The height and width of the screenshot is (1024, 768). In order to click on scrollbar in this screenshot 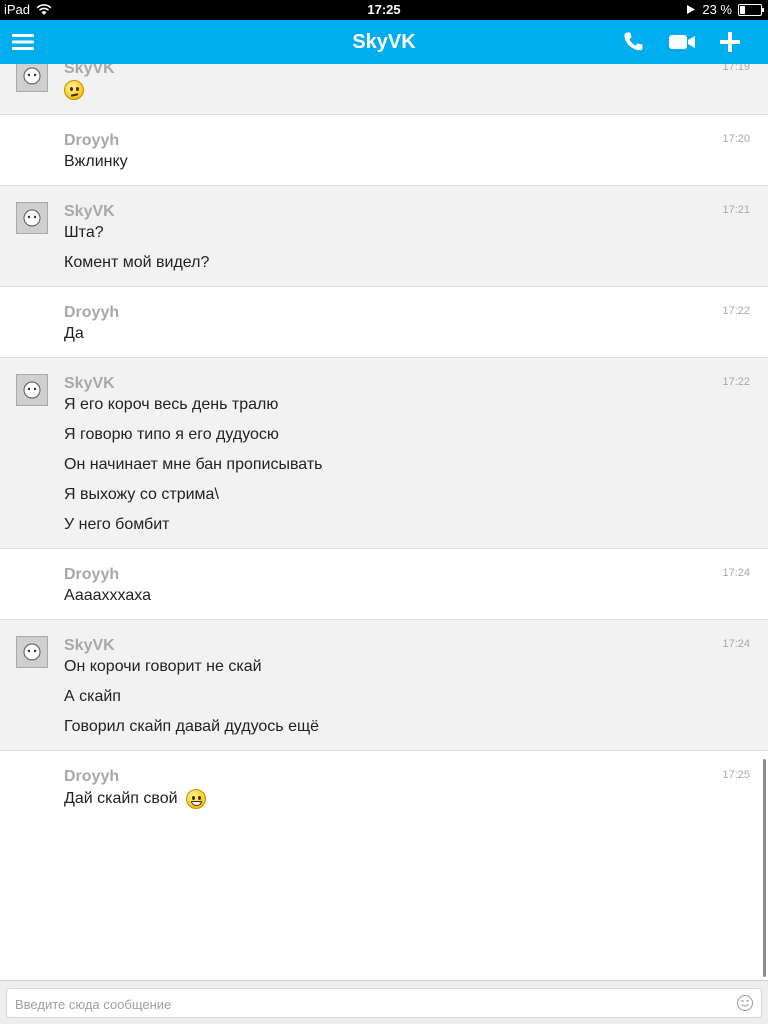, I will do `click(764, 868)`.